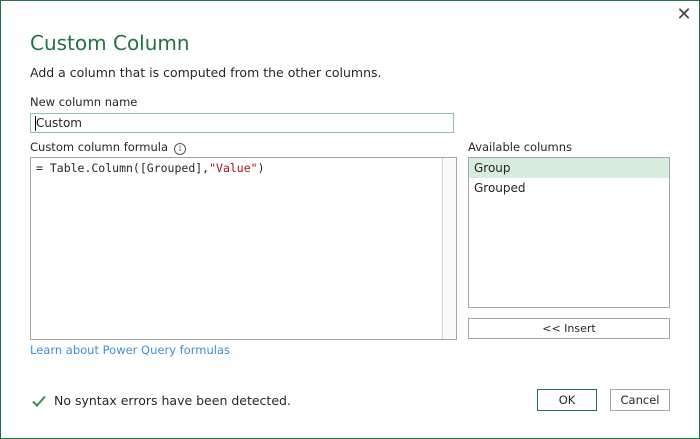  Describe the element at coordinates (449, 248) in the screenshot. I see `formula-scrollbar` at that location.